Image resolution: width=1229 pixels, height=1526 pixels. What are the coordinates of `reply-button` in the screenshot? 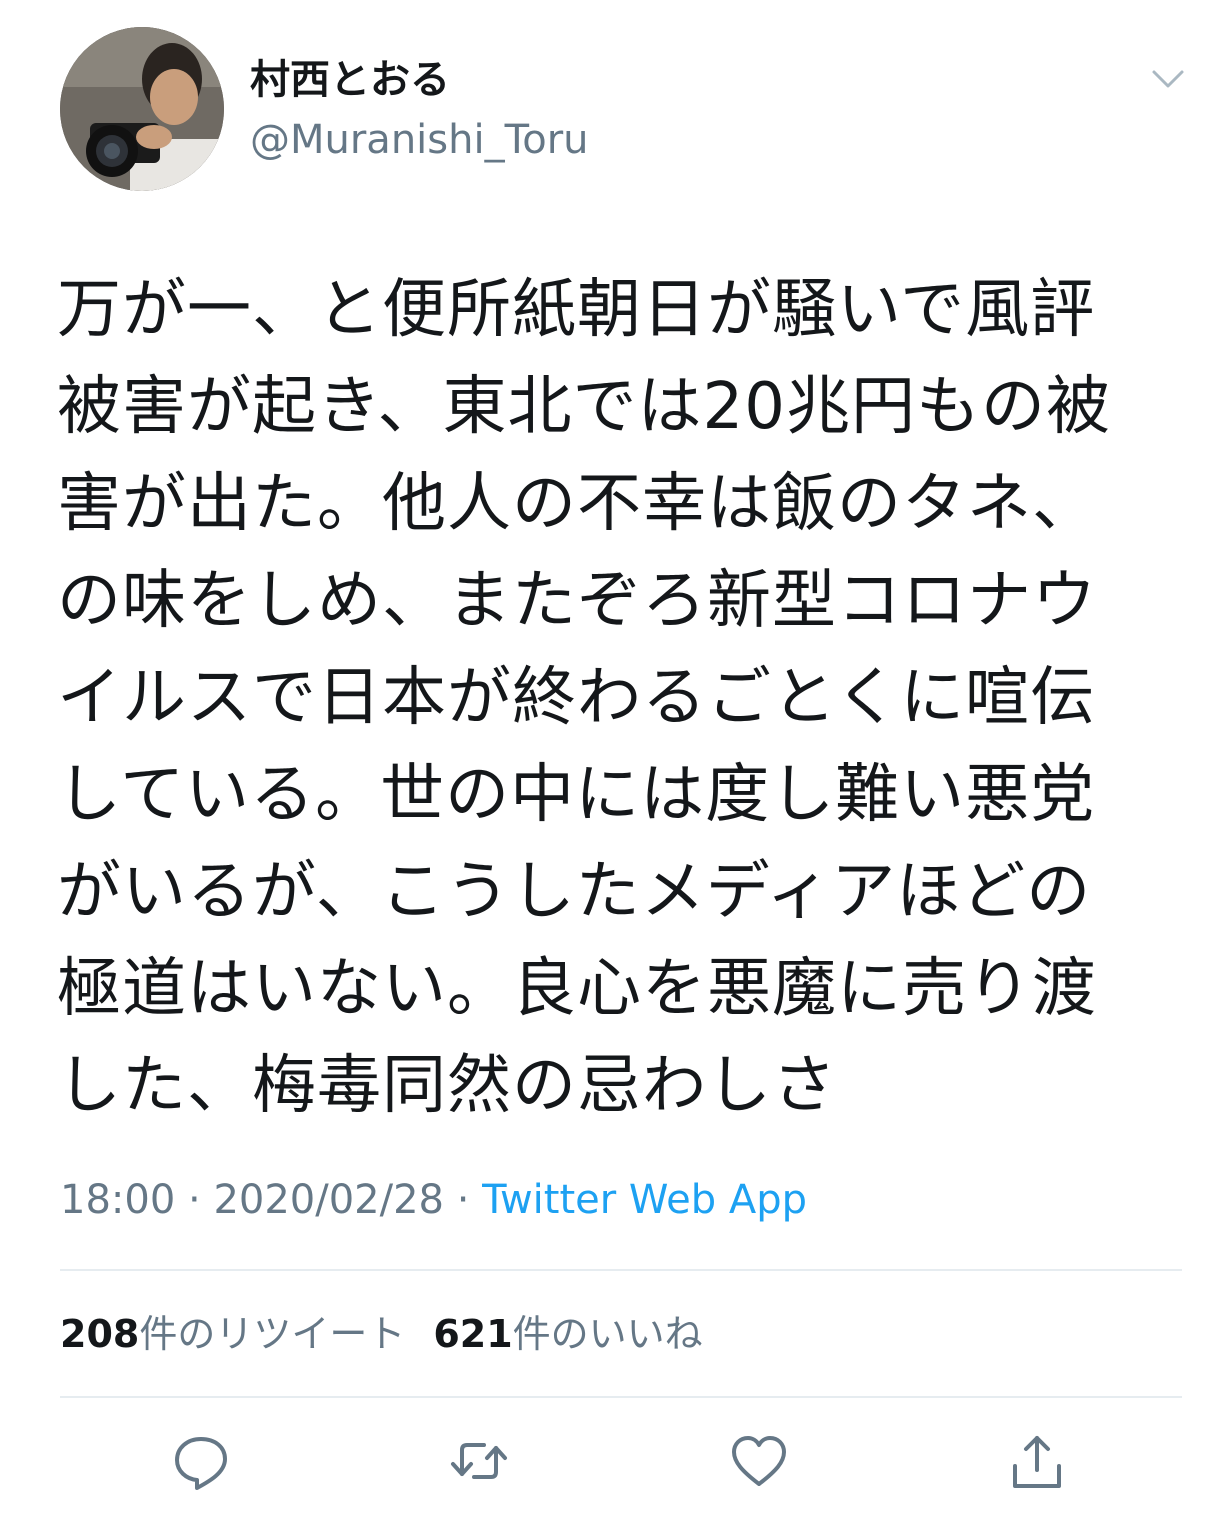 It's located at (201, 1461).